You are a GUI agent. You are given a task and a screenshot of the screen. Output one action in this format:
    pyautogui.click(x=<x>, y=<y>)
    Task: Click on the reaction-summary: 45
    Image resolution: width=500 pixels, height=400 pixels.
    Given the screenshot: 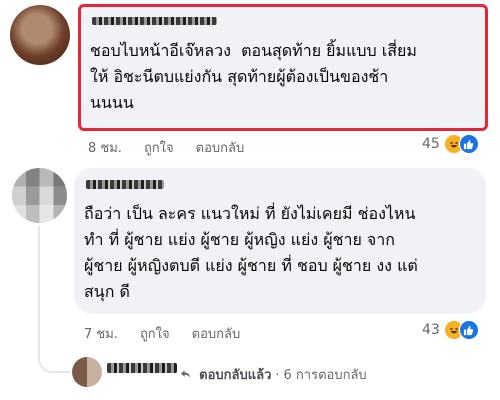 What is the action you would take?
    pyautogui.click(x=450, y=144)
    